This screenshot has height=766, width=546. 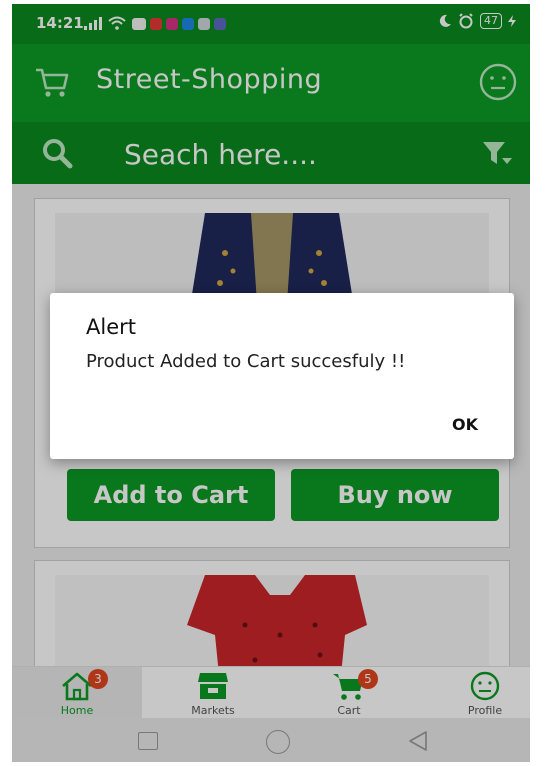 I want to click on ok-button: OK, so click(x=465, y=424).